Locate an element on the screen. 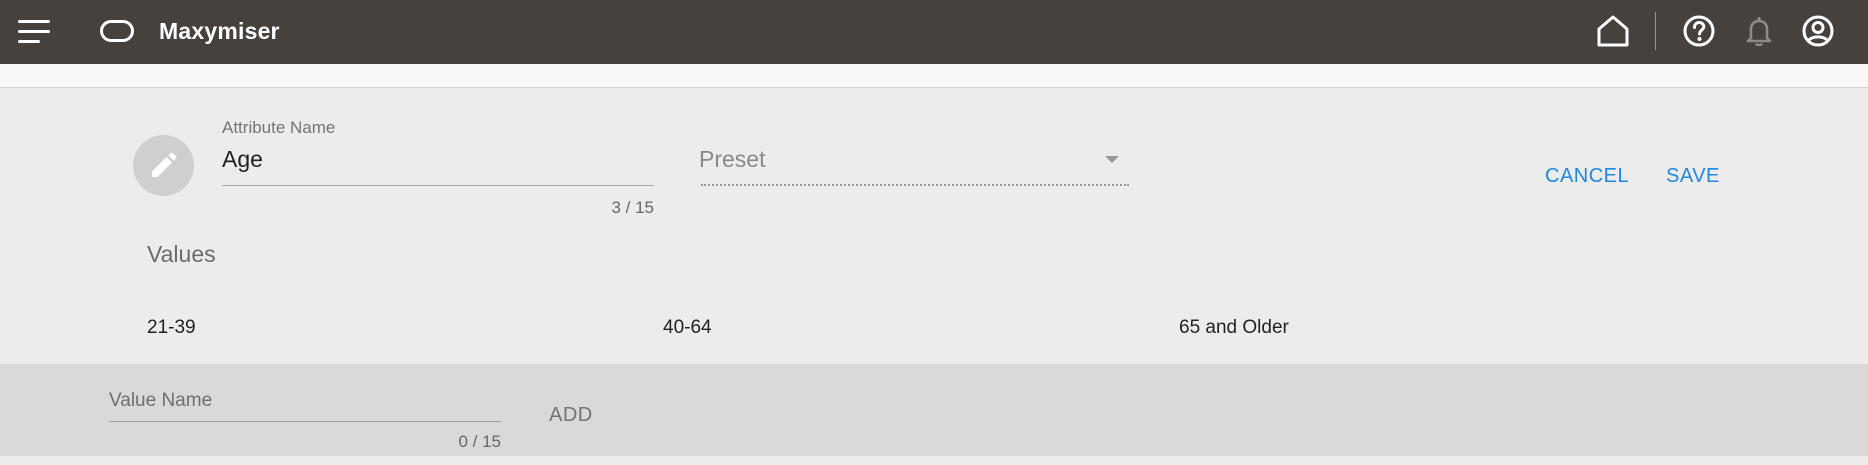 The width and height of the screenshot is (1868, 465). attribute-name-input: Age is located at coordinates (242, 159).